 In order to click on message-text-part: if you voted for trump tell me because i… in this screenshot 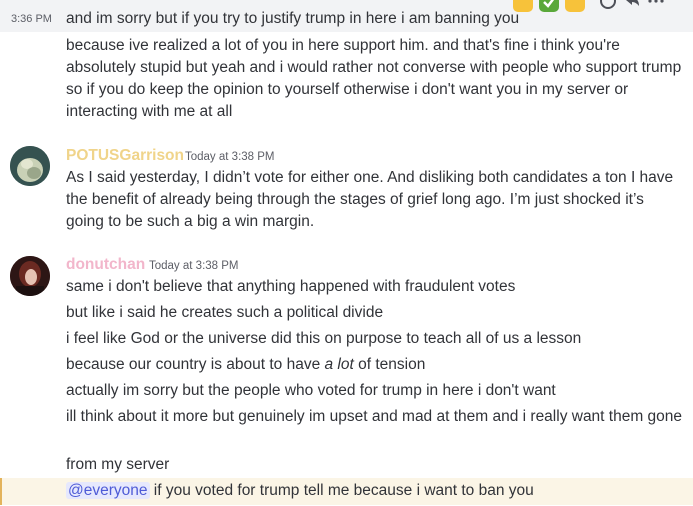, I will do `click(341, 490)`.